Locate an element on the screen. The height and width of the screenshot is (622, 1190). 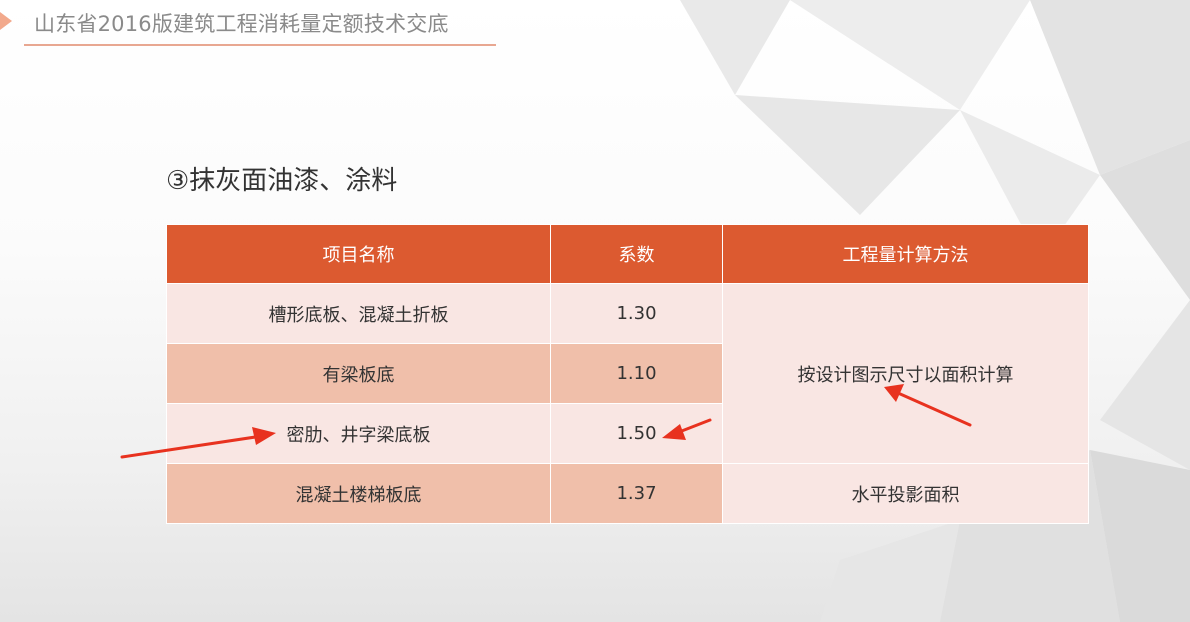
method-cell-merged: 按设计图示尺寸以面积计算 is located at coordinates (905, 373).